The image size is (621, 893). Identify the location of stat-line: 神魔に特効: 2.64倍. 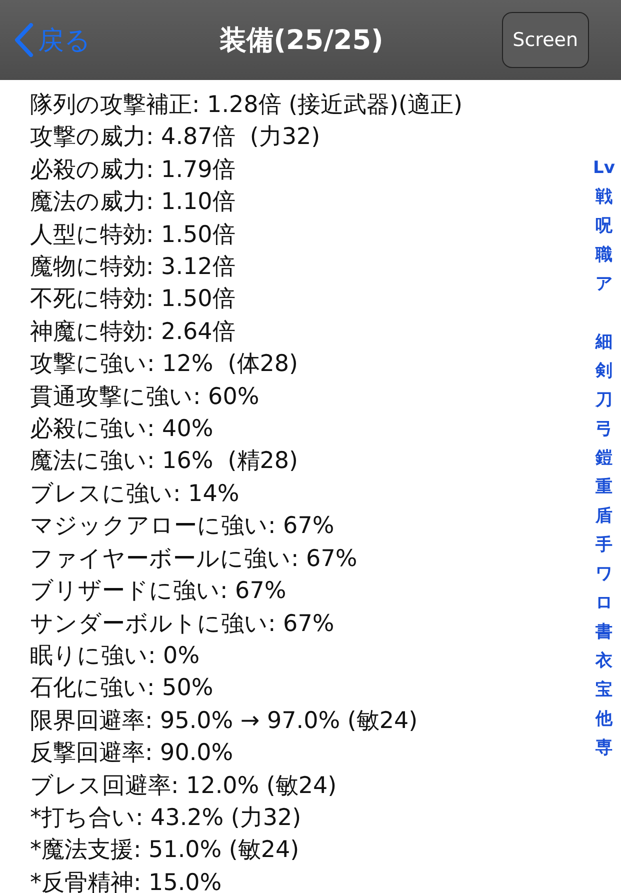
(133, 332).